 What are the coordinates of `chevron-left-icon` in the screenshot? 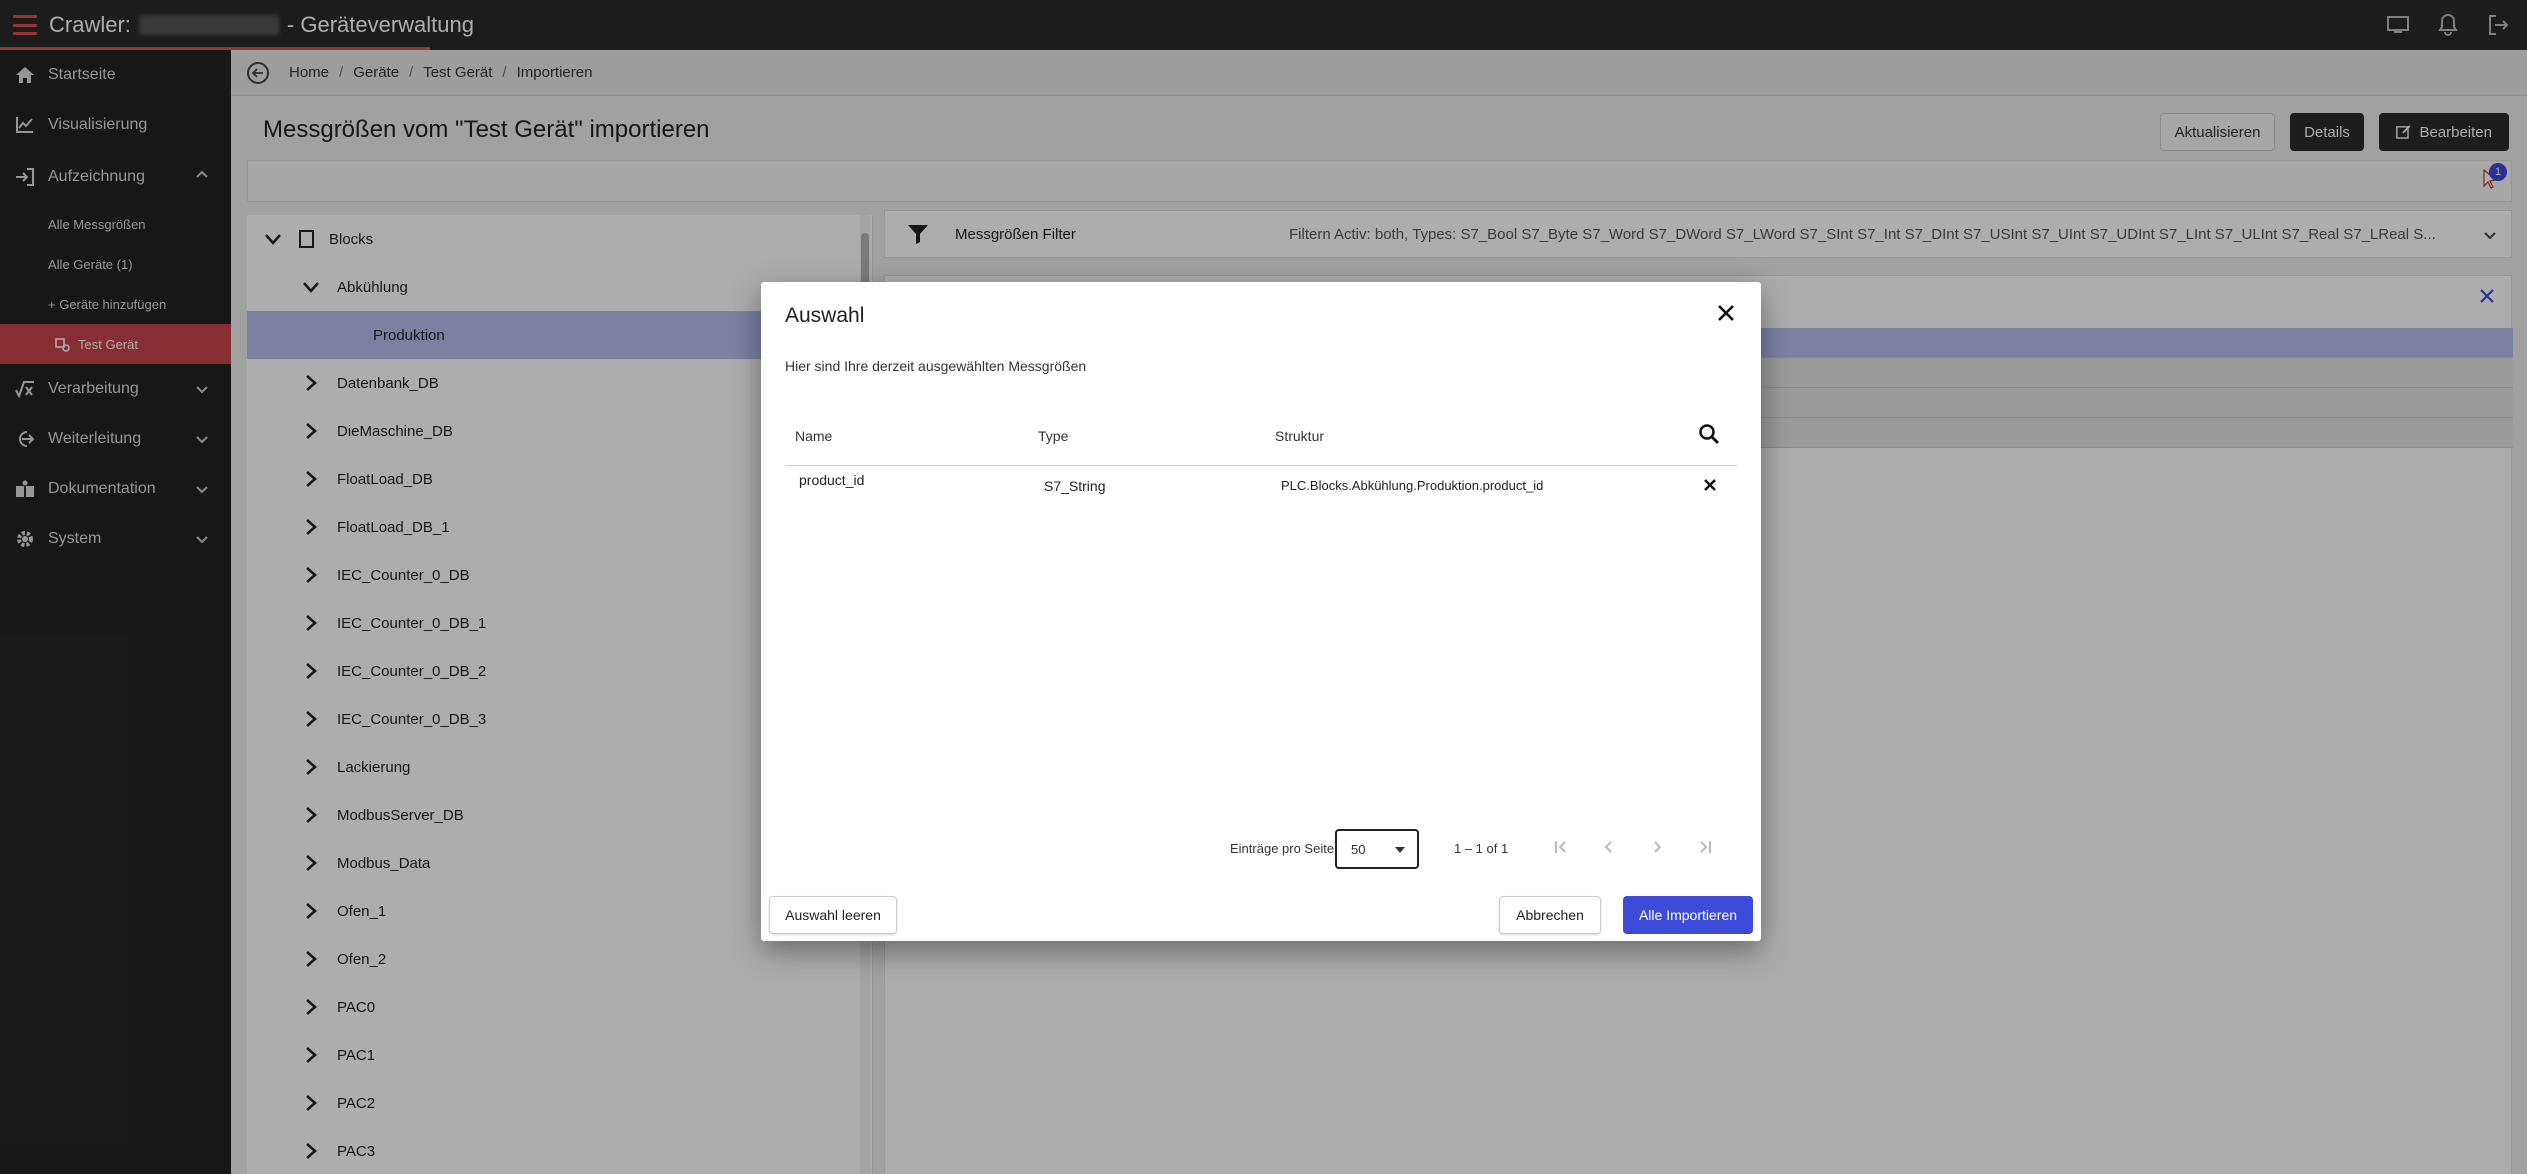 It's located at (1608, 847).